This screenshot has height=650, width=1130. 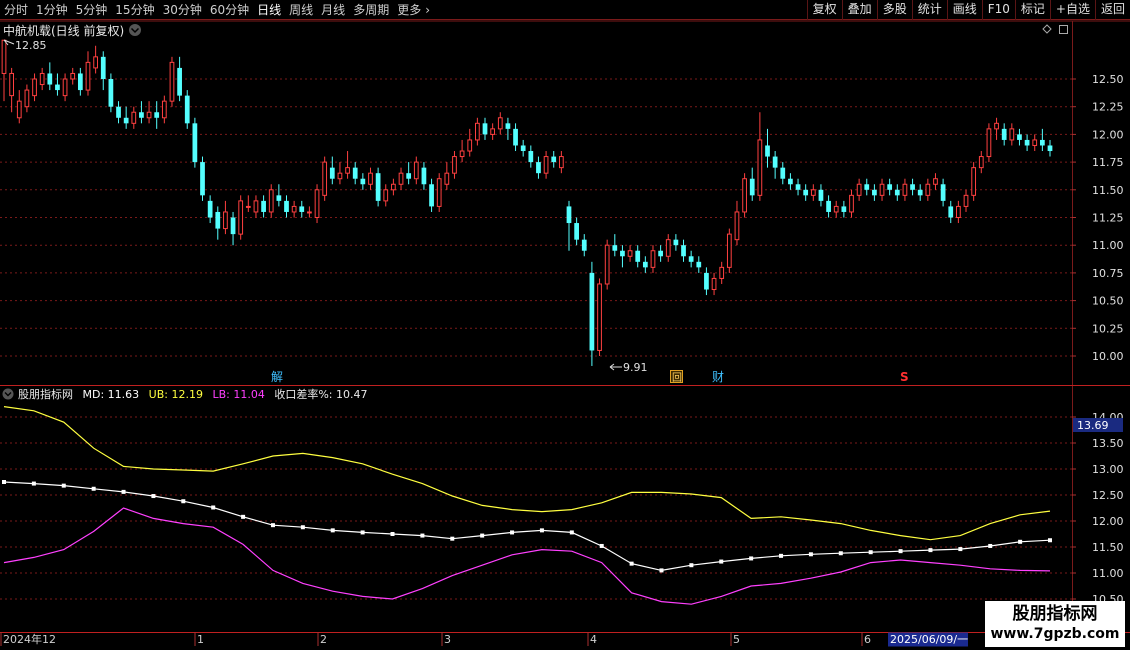 What do you see at coordinates (904, 377) in the screenshot?
I see `event-marker-s: S` at bounding box center [904, 377].